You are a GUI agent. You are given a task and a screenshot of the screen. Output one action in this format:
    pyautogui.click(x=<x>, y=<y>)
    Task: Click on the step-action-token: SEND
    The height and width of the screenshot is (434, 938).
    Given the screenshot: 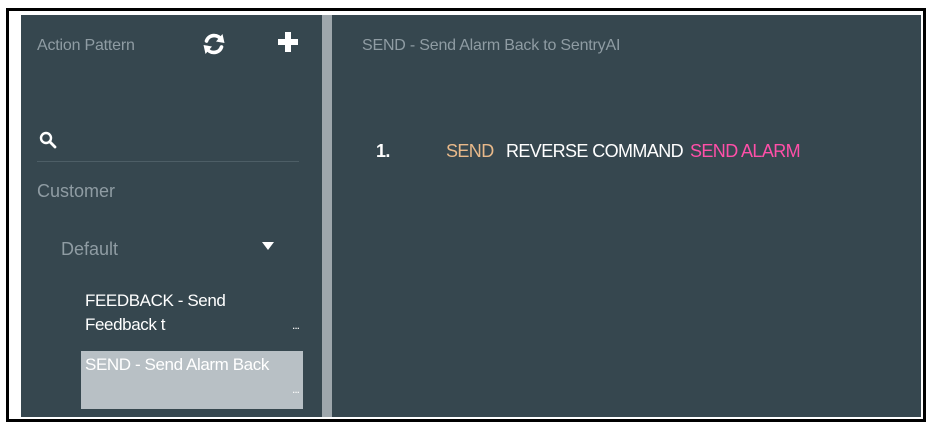 What is the action you would take?
    pyautogui.click(x=470, y=151)
    